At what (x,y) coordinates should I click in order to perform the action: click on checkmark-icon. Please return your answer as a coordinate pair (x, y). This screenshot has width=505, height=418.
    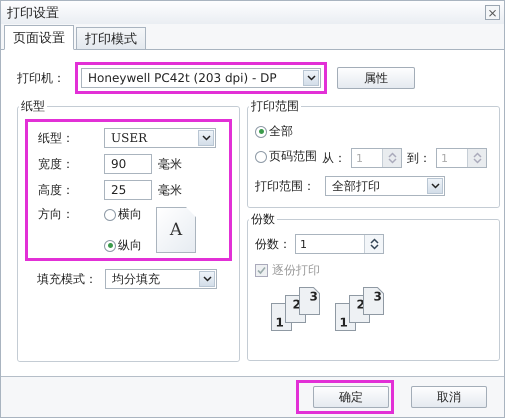
    Looking at the image, I should click on (261, 270).